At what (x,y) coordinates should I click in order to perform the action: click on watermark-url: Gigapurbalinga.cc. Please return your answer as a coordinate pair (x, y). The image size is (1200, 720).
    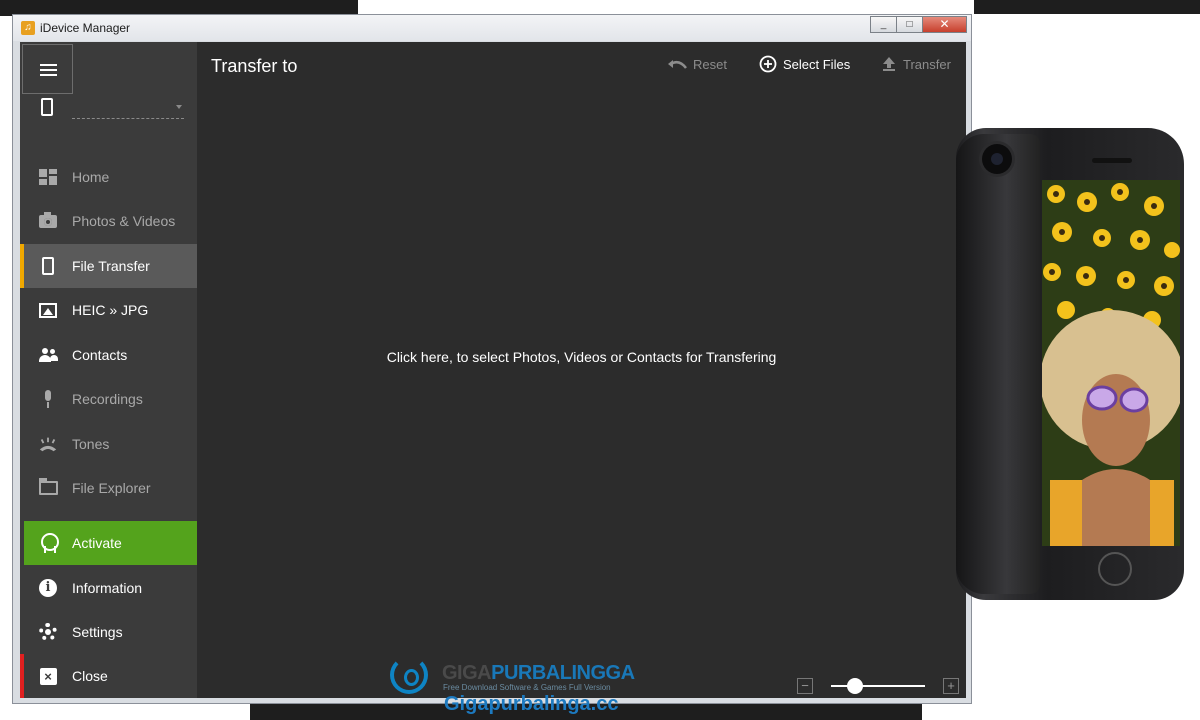
    Looking at the image, I should click on (531, 704).